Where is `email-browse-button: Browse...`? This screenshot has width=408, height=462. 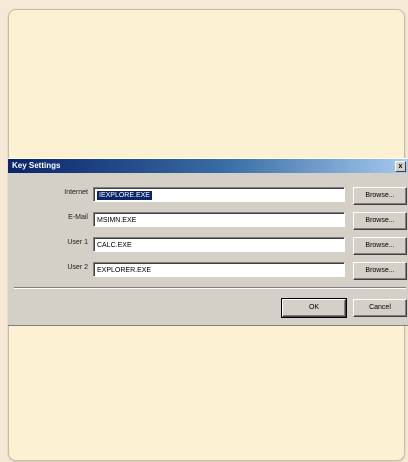
email-browse-button: Browse... is located at coordinates (380, 221).